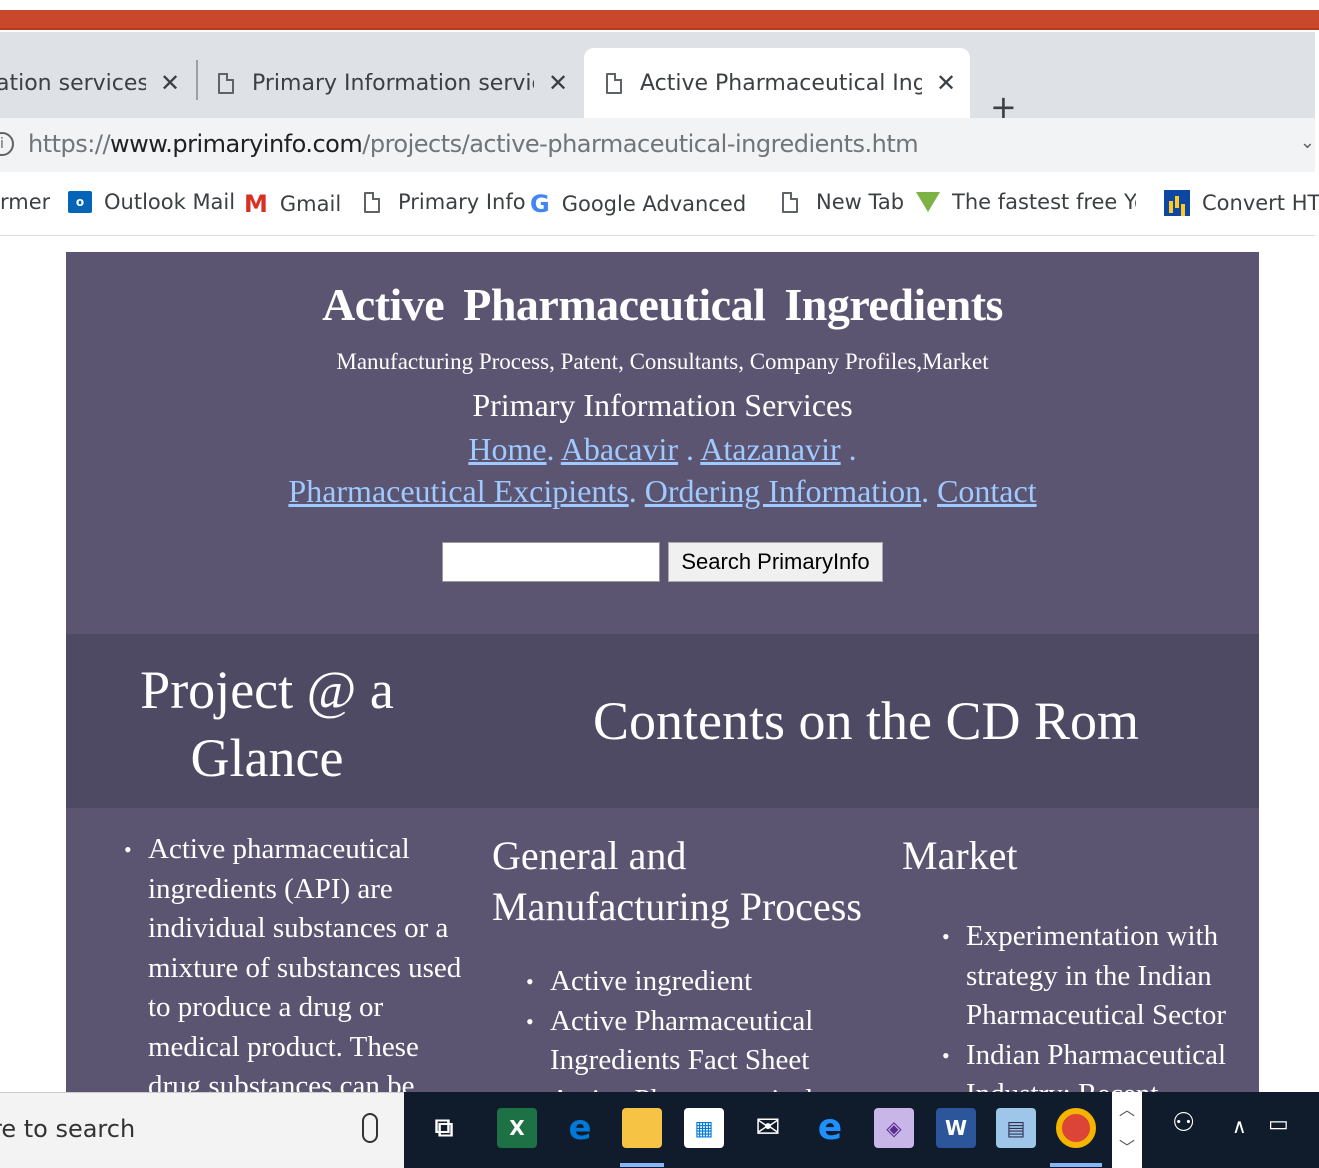 This screenshot has height=1168, width=1319. What do you see at coordinates (894, 1128) in the screenshot?
I see `visual-studio-icon: ◈` at bounding box center [894, 1128].